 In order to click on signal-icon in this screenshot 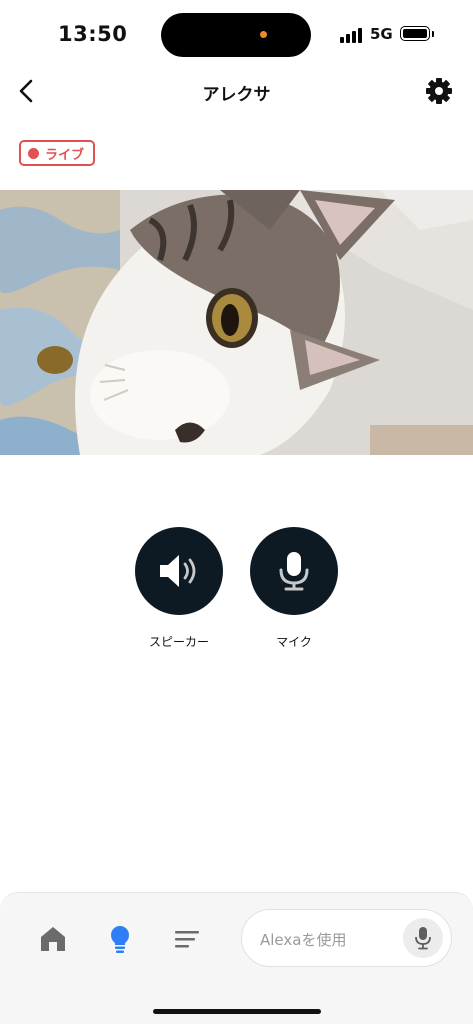, I will do `click(352, 35)`.